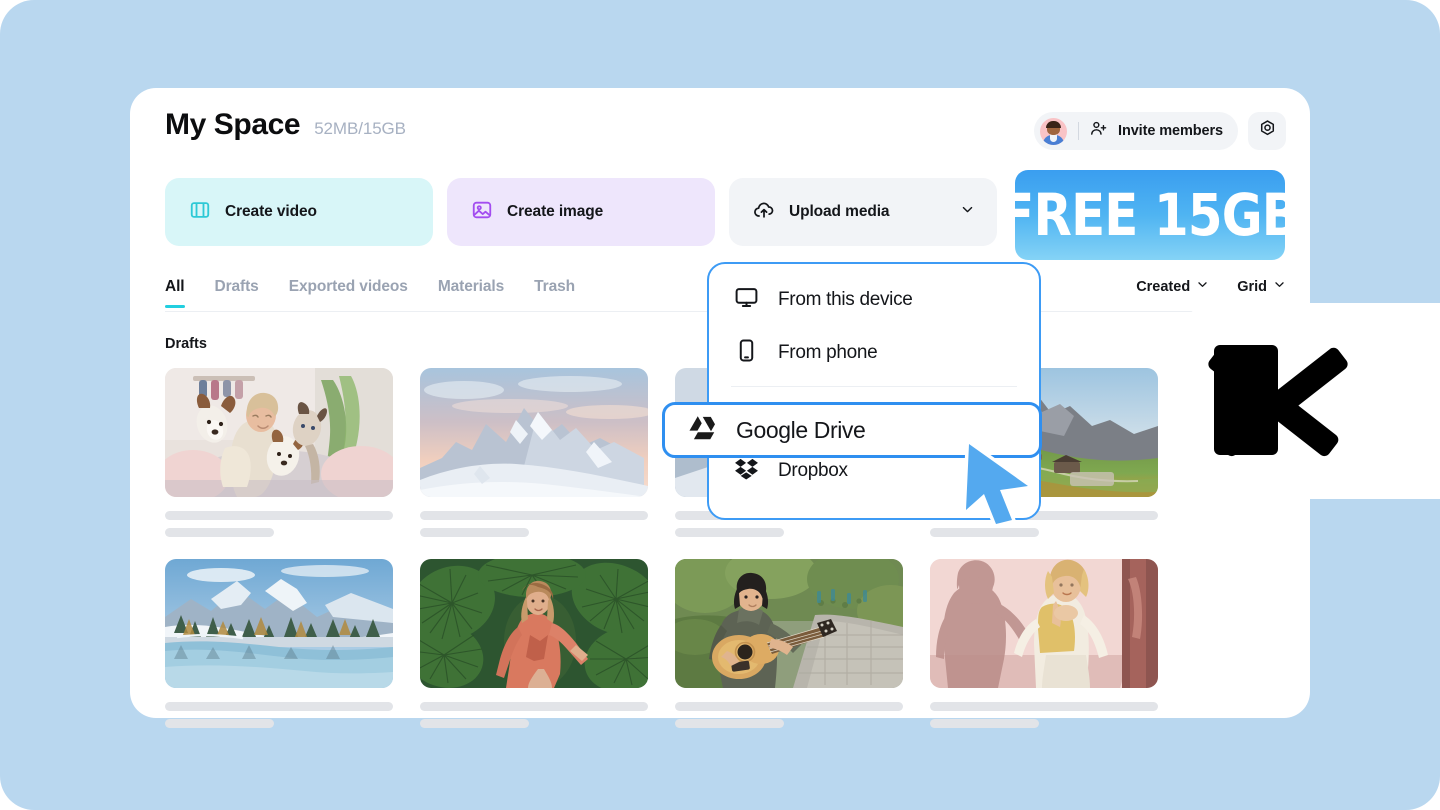 The width and height of the screenshot is (1440, 810). Describe the element at coordinates (828, 352) in the screenshot. I see `menu-item-label: From phone` at that location.